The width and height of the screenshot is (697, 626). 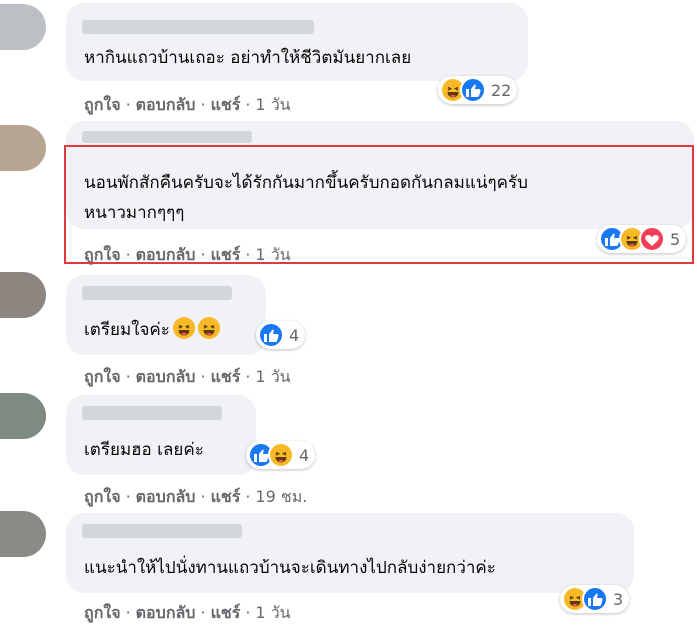 I want to click on reaction-summary: 22, so click(x=478, y=90).